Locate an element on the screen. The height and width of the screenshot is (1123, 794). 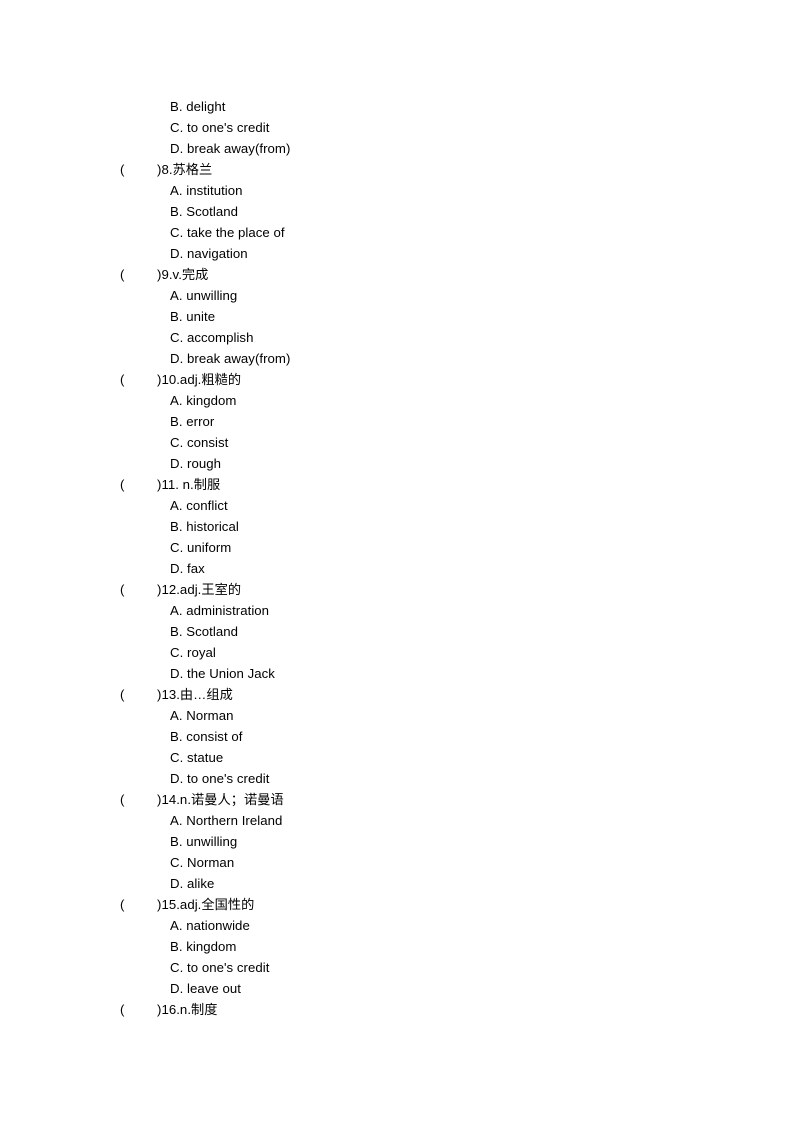
option-line: B. consist of is located at coordinates (206, 736).